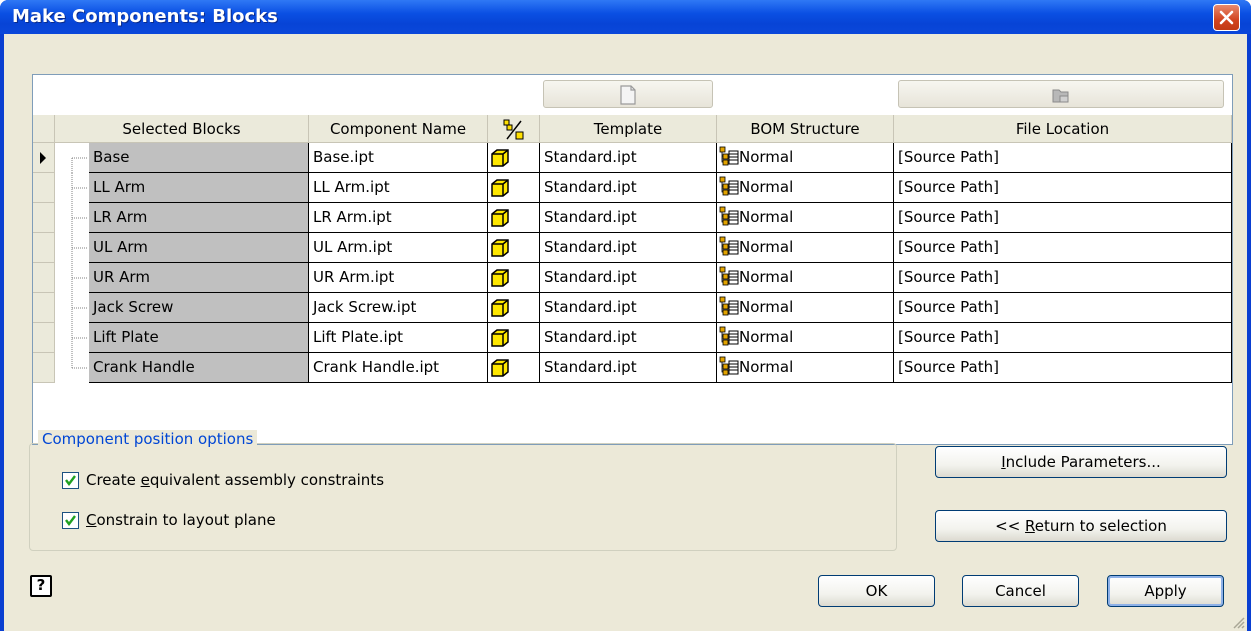  I want to click on template-browse-button, so click(628, 94).